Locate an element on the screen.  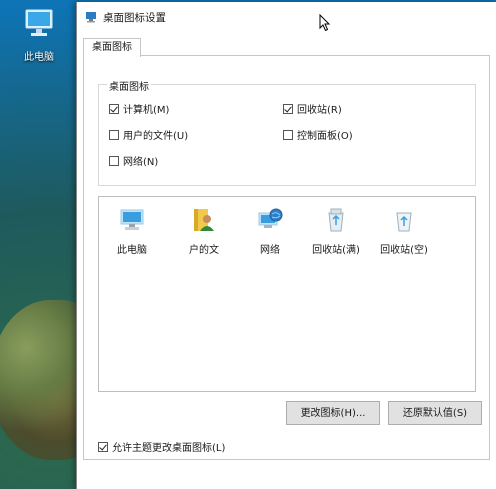
list-item-label: 回收站(空) is located at coordinates (404, 250).